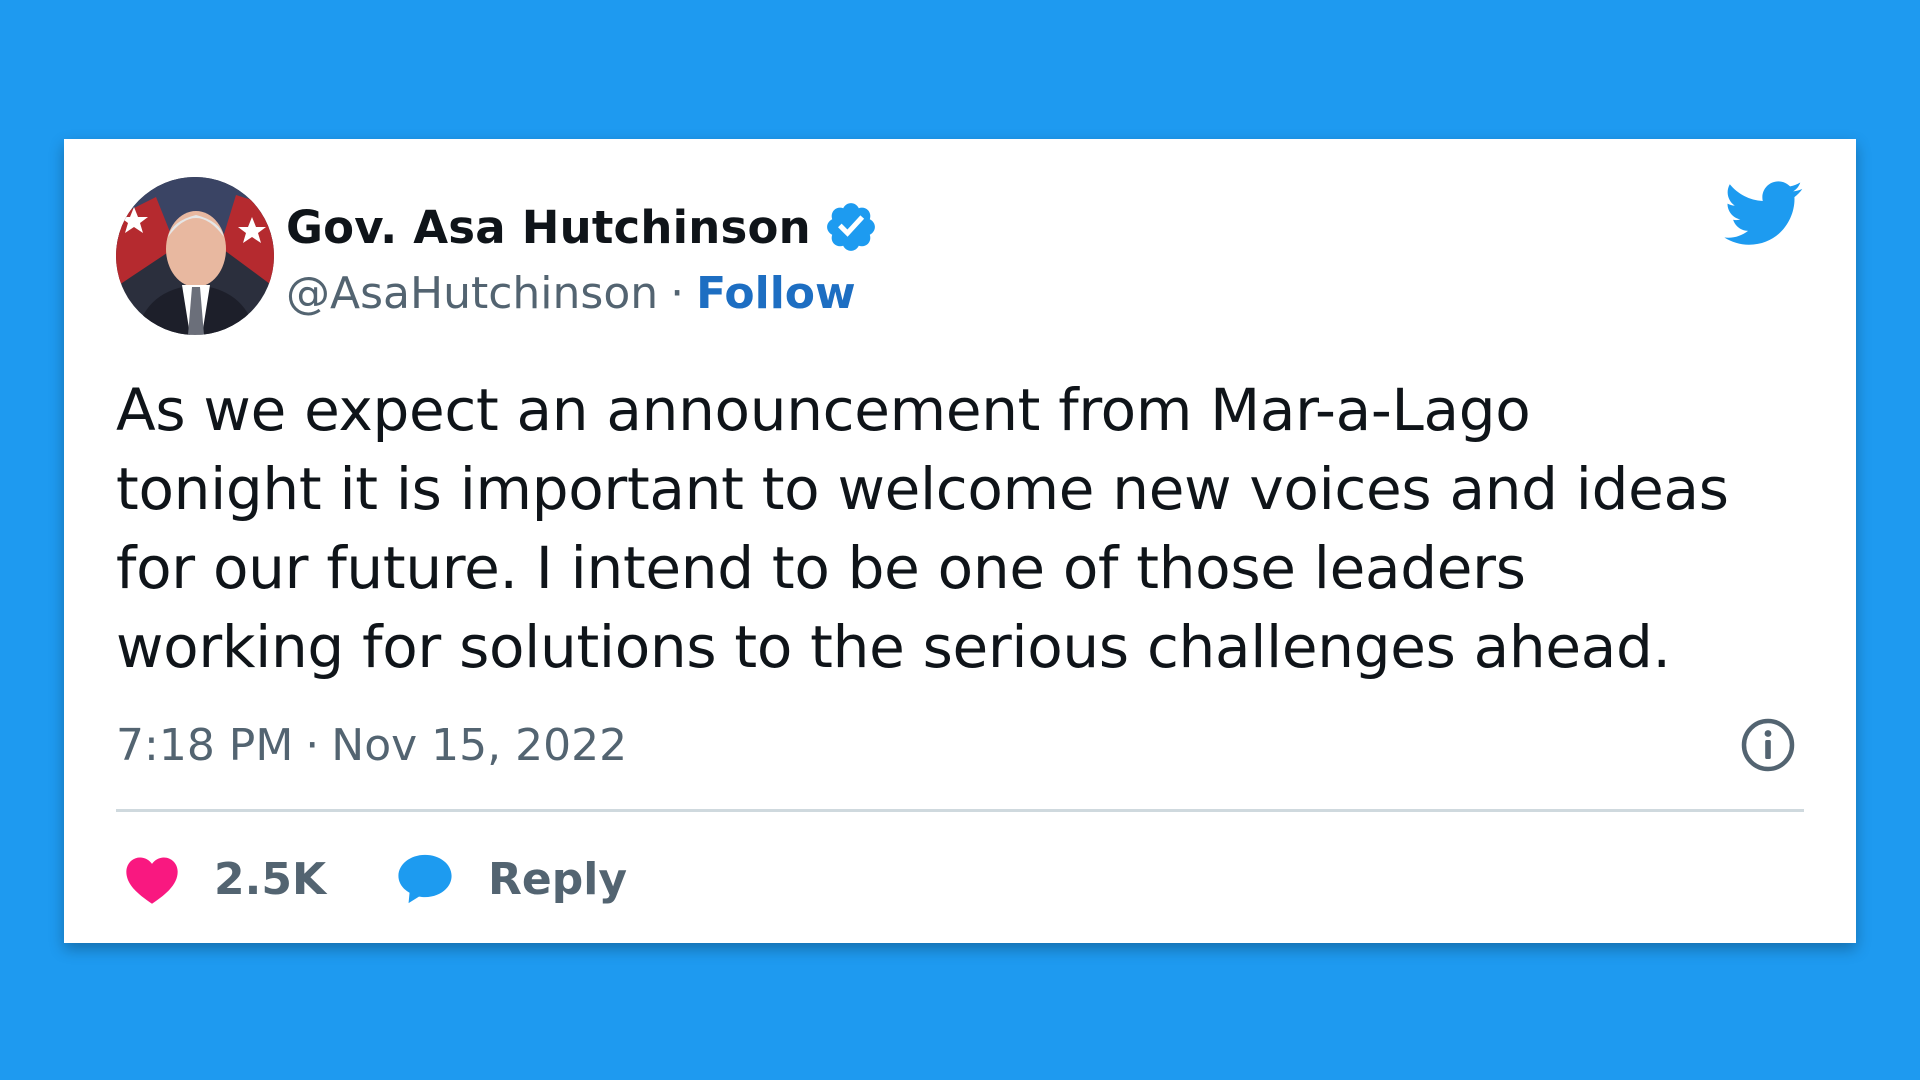 Image resolution: width=1920 pixels, height=1080 pixels. I want to click on like-count: 2.5K, so click(270, 879).